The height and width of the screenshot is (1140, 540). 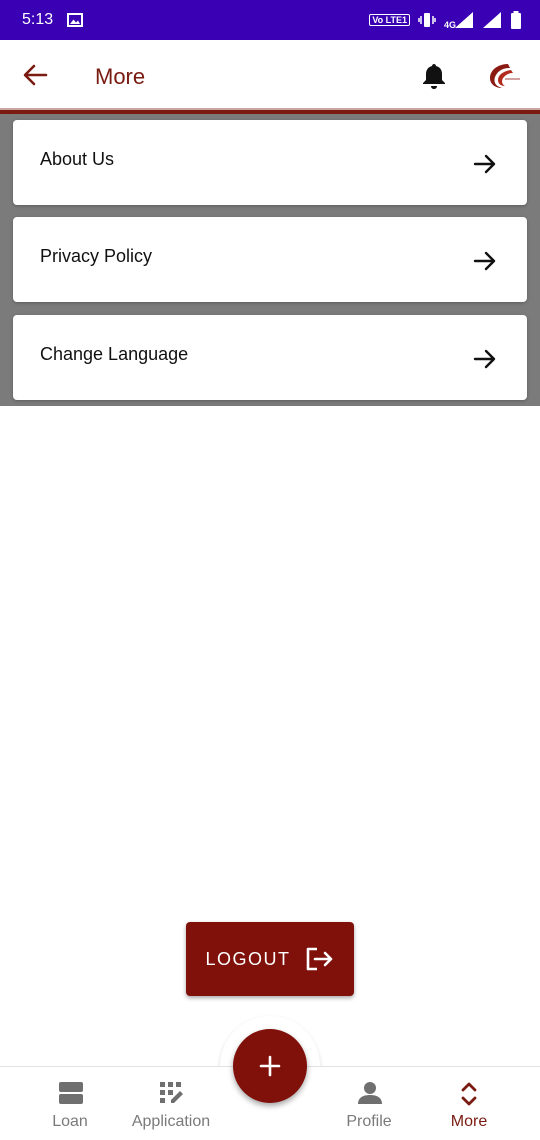 I want to click on back-arrow-icon, so click(x=35, y=75).